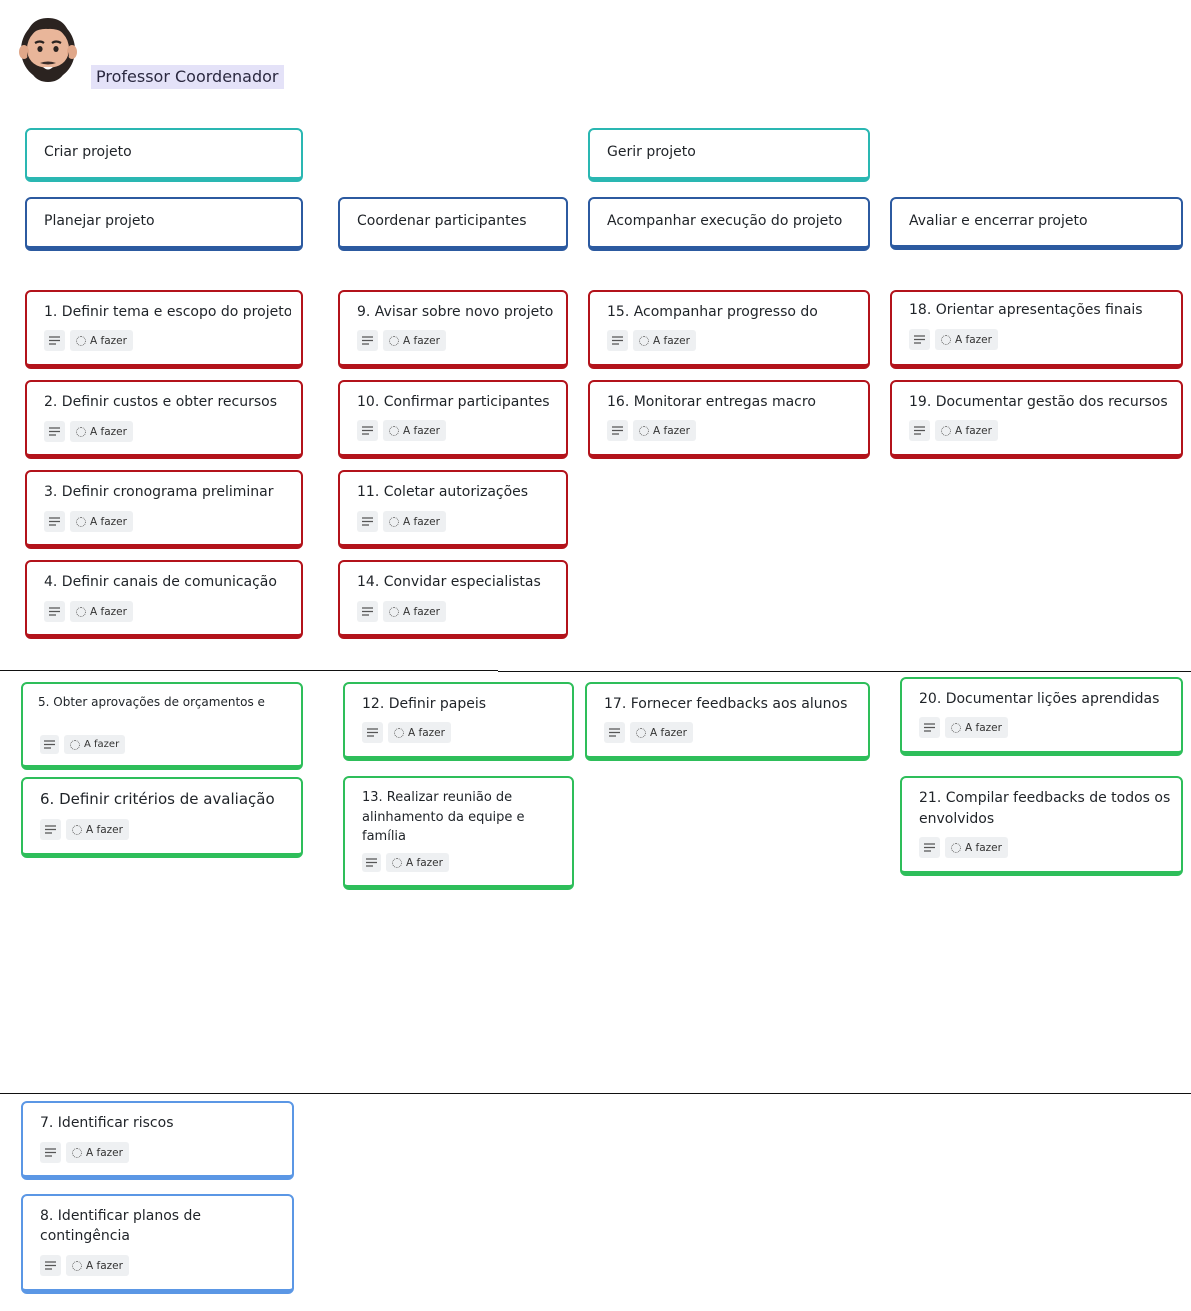 Image resolution: width=1191 pixels, height=1311 pixels. I want to click on task-card: 7. Identificar riscos A fazer, so click(157, 1140).